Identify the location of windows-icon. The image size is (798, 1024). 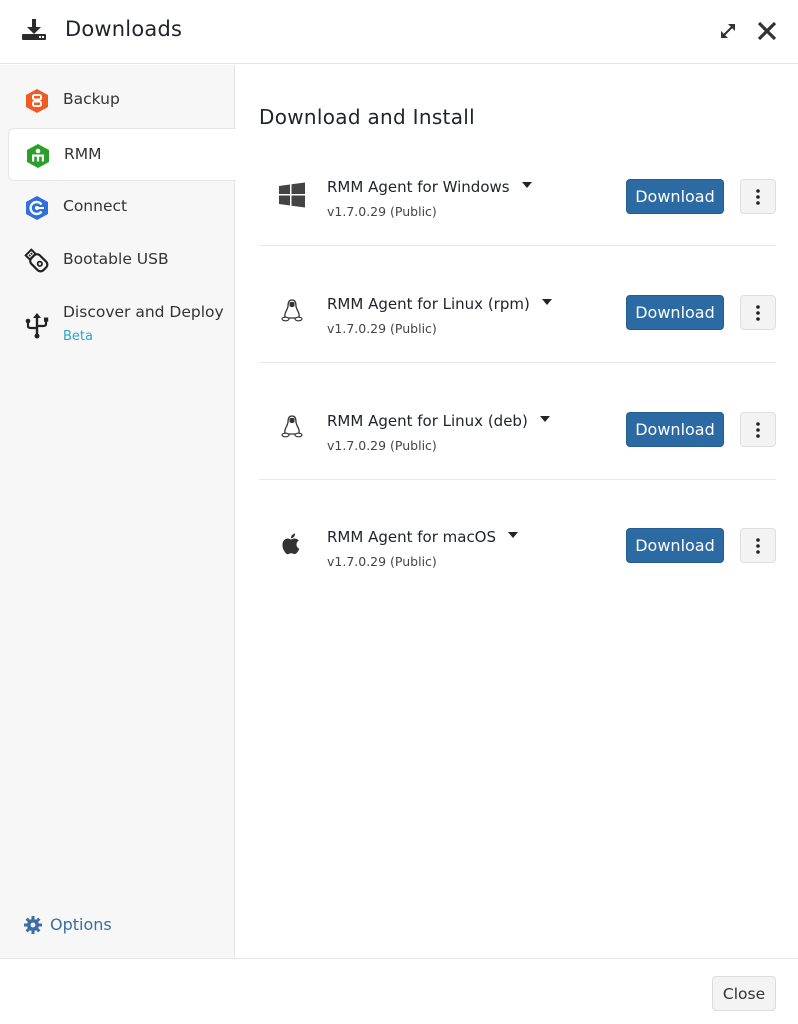
(292, 195).